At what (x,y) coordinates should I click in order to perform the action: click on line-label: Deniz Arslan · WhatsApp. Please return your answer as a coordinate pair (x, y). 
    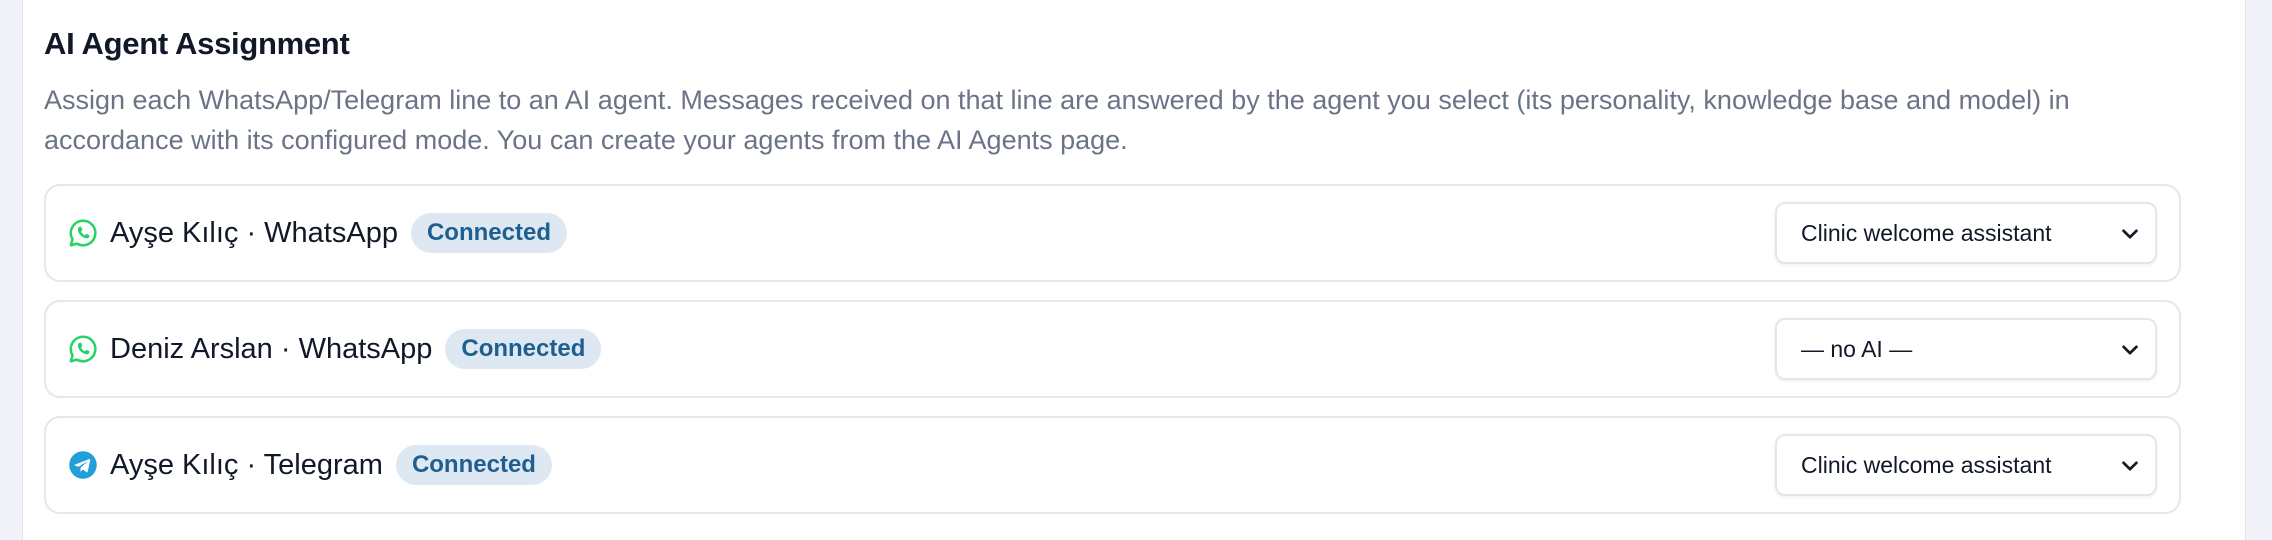
    Looking at the image, I should click on (271, 348).